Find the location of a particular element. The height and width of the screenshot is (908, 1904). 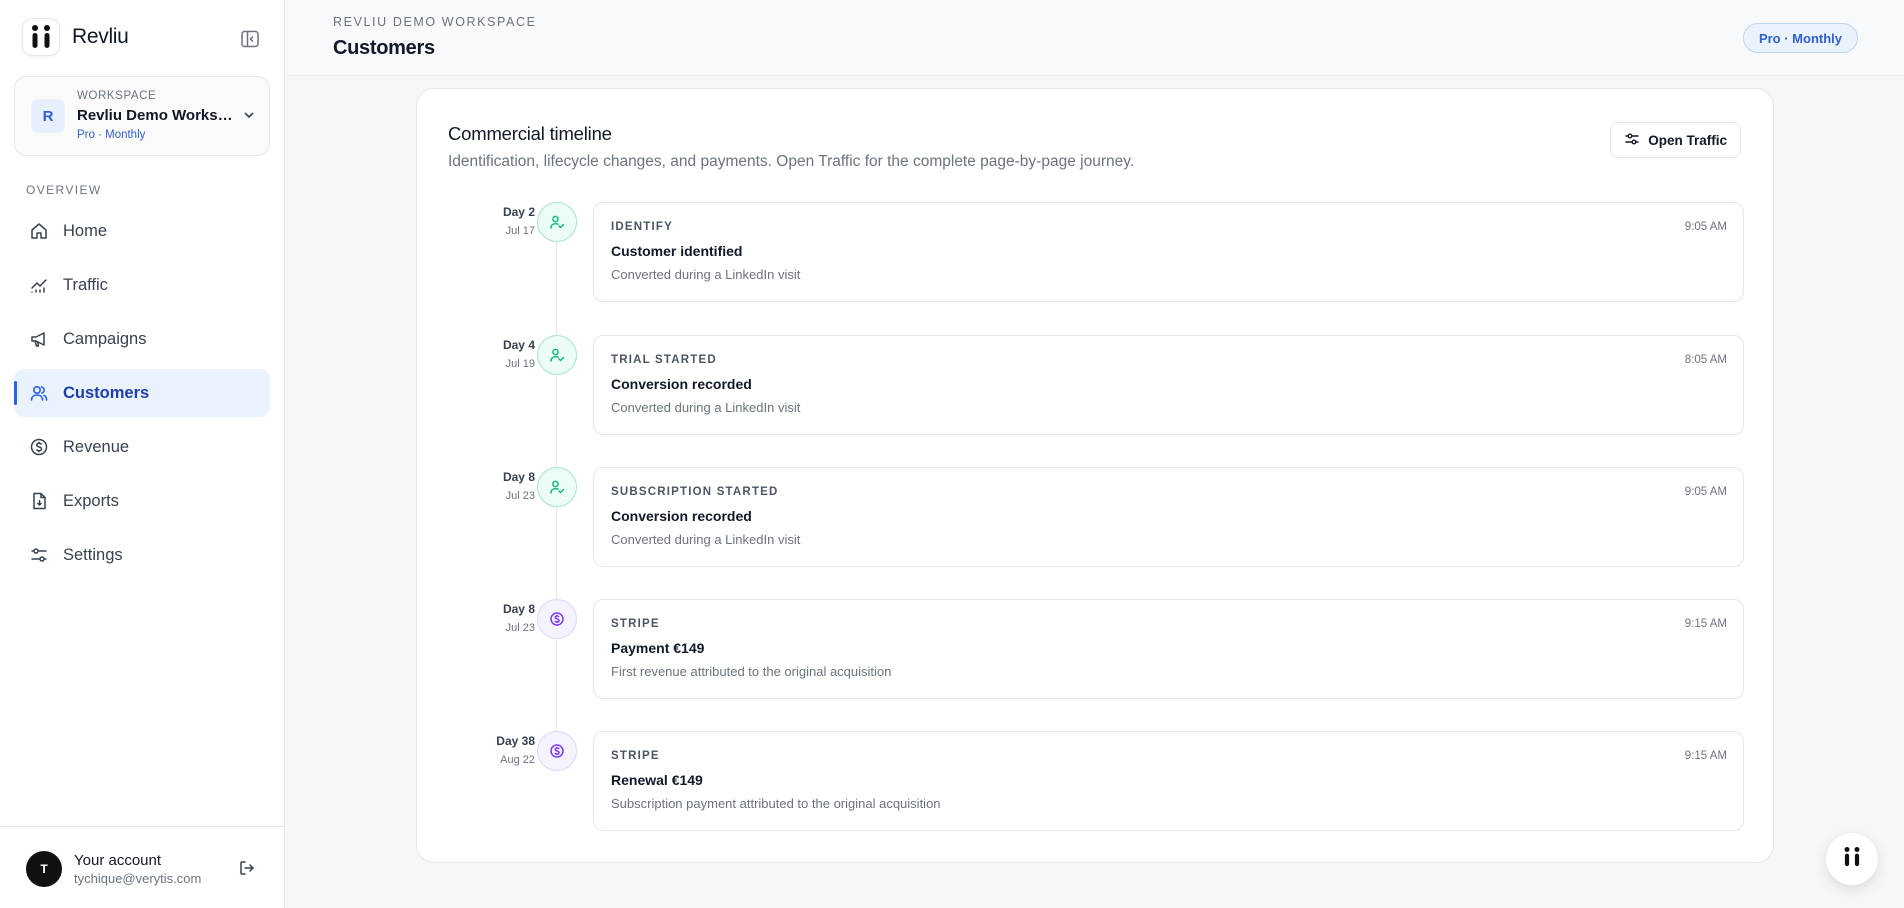

sidebar-item-traffic: Traffic is located at coordinates (142, 285).